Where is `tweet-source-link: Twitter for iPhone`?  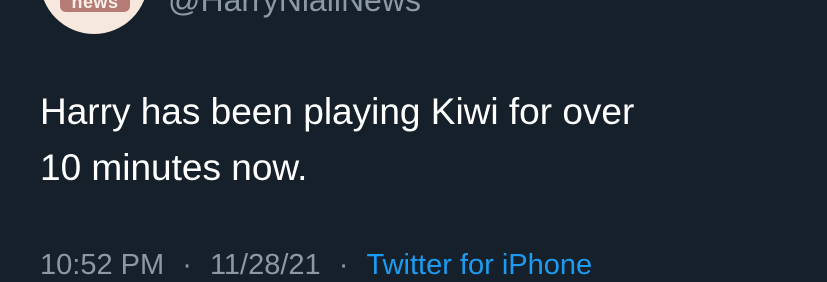 tweet-source-link: Twitter for iPhone is located at coordinates (479, 265).